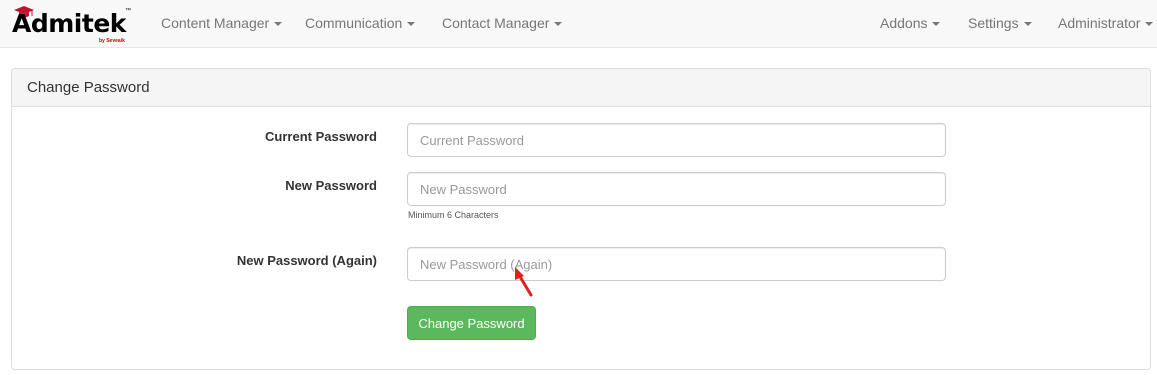 The height and width of the screenshot is (375, 1157). I want to click on nav-addons: Addons, so click(910, 24).